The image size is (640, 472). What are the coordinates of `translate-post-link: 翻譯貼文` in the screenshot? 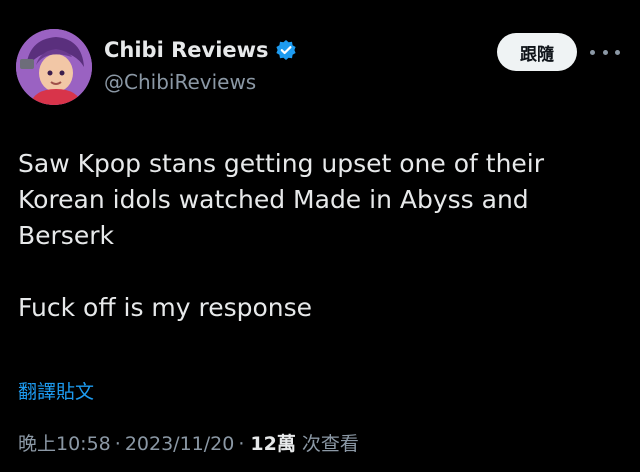 It's located at (56, 390).